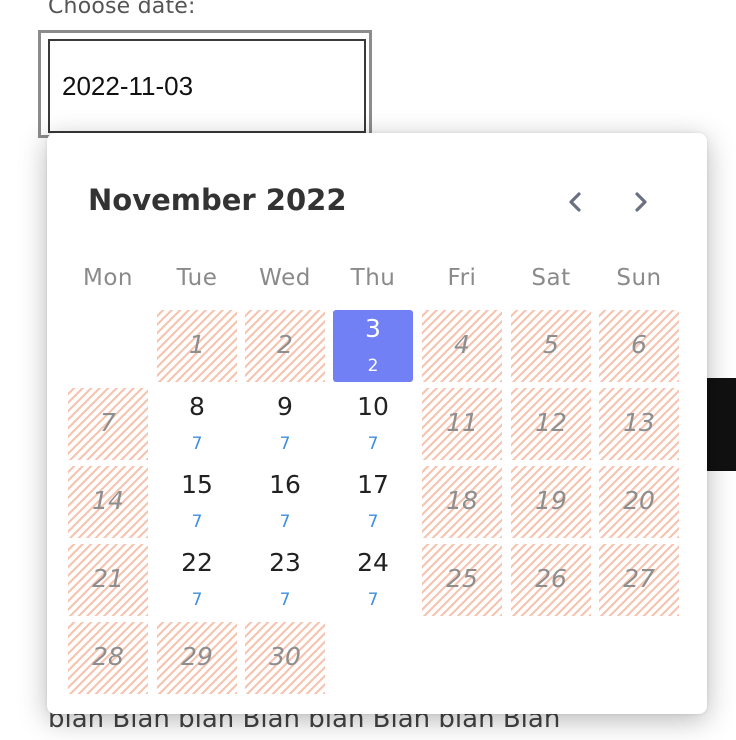 This screenshot has width=736, height=740. I want to click on day-13: 13, so click(639, 424).